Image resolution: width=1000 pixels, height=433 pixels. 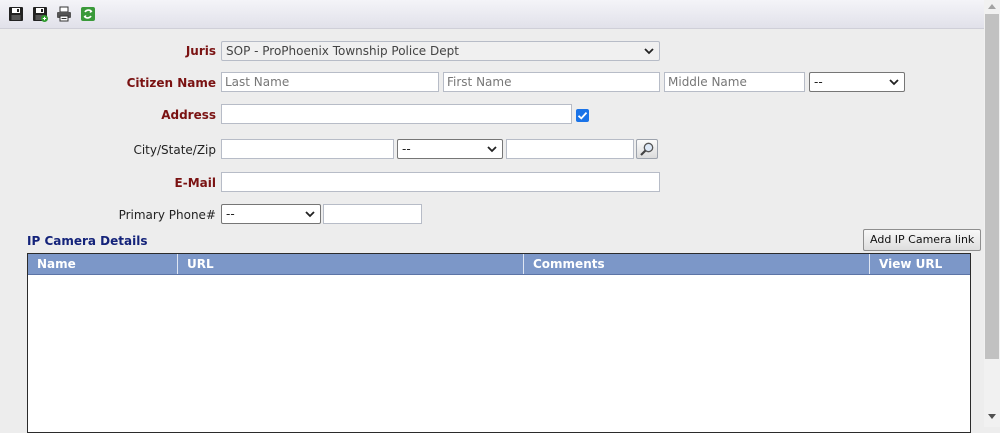 I want to click on last-name-input, so click(x=330, y=82).